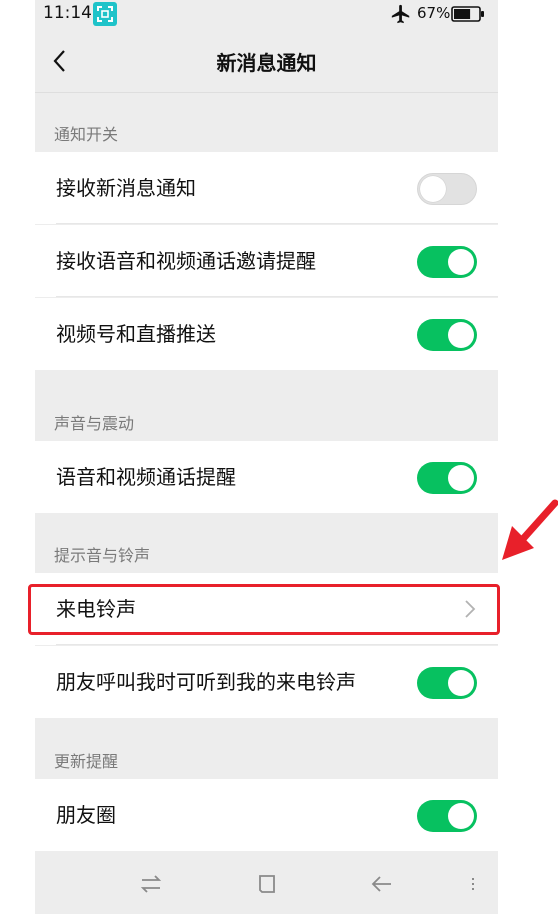 Image resolution: width=558 pixels, height=914 pixels. What do you see at coordinates (102, 555) in the screenshot?
I see `section-header-ringtone: 提示音与铃声` at bounding box center [102, 555].